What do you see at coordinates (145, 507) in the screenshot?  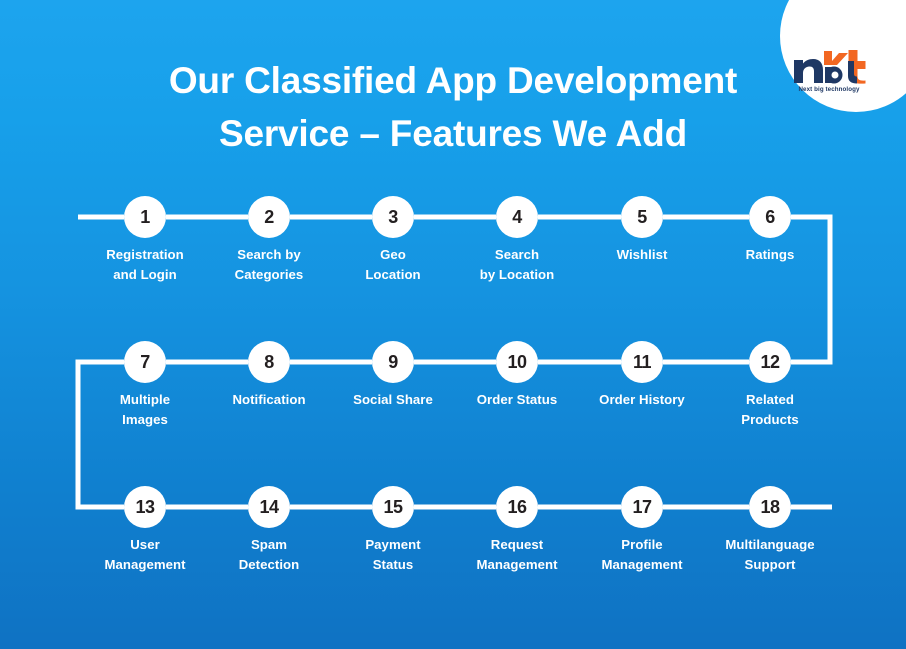 I see `feature-node-number: 13` at bounding box center [145, 507].